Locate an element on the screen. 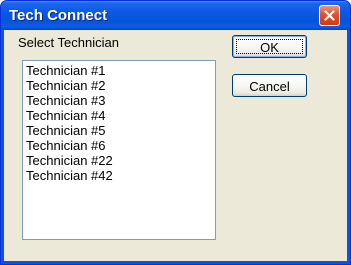  select-technician-label: Select Technician is located at coordinates (68, 42).